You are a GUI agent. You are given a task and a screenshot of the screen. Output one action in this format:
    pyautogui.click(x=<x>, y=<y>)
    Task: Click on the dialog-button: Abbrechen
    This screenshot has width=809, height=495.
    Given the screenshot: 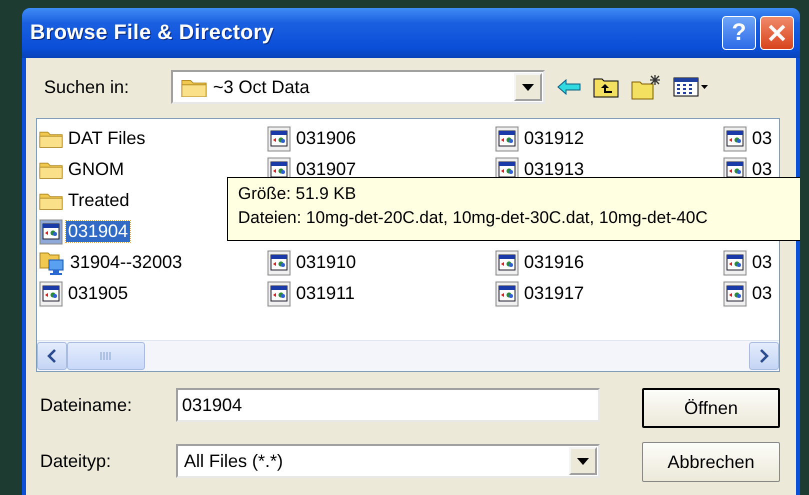 What is the action you would take?
    pyautogui.click(x=711, y=462)
    